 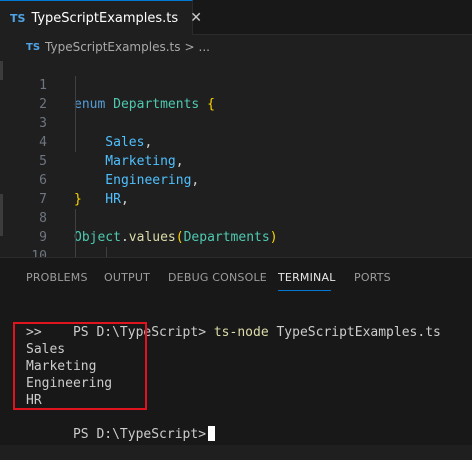 What do you see at coordinates (212, 433) in the screenshot?
I see `terminal-cursor` at bounding box center [212, 433].